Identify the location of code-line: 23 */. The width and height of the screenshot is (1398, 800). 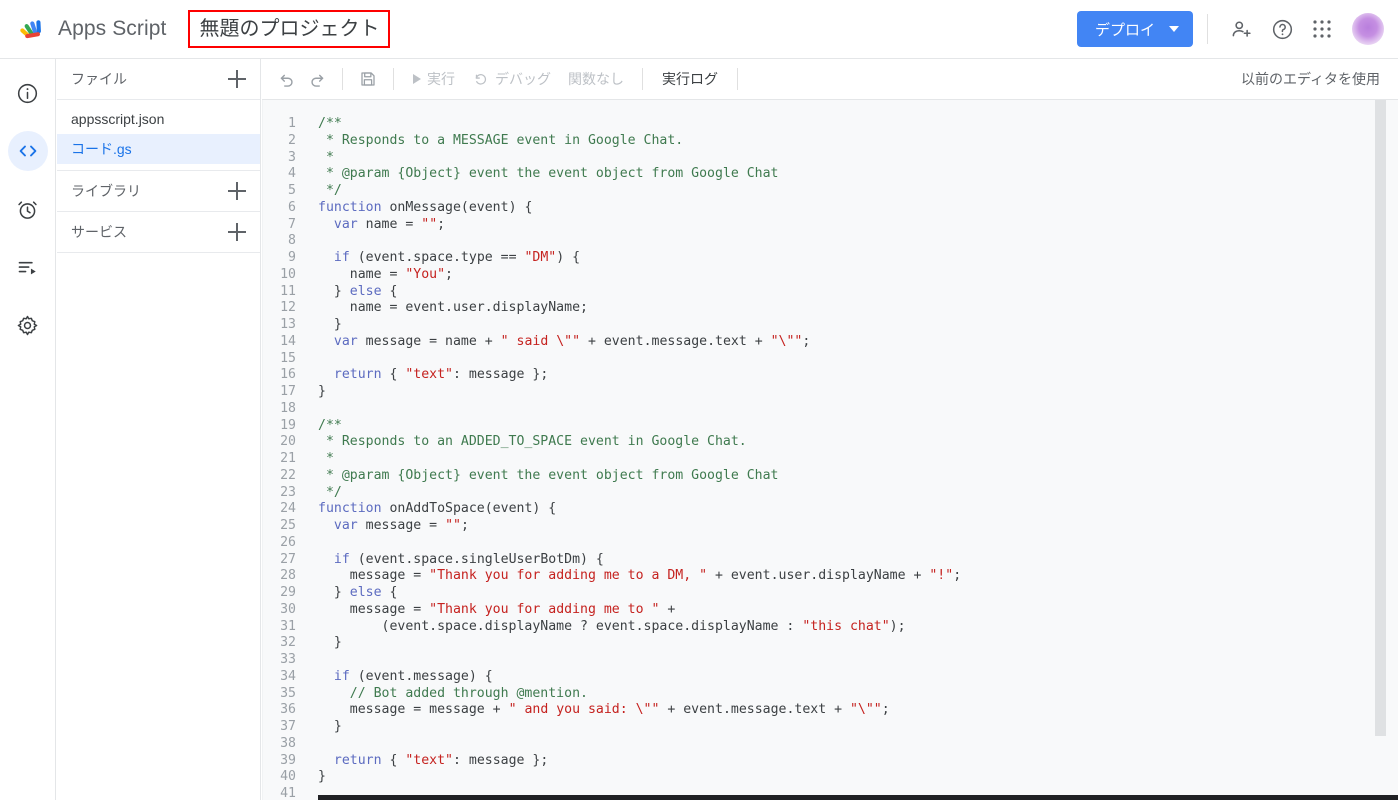
(830, 493).